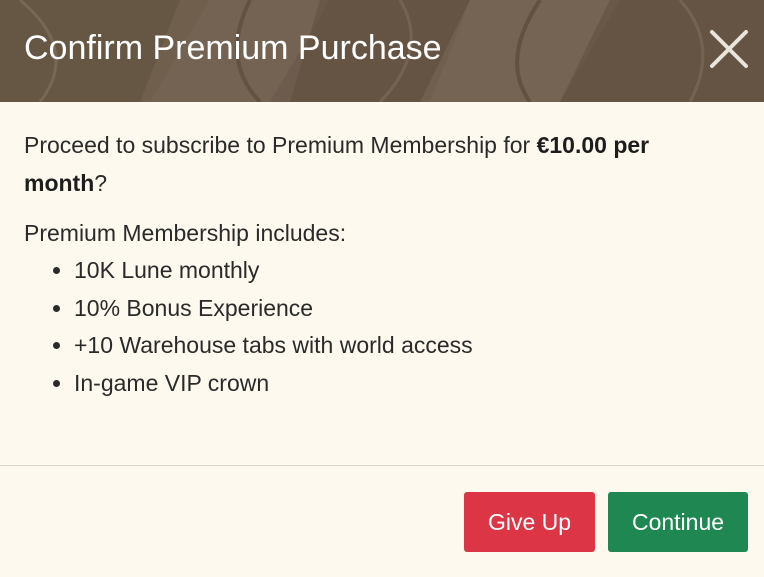 The image size is (764, 577). What do you see at coordinates (101, 183) in the screenshot?
I see `prompt-suffix: ?` at bounding box center [101, 183].